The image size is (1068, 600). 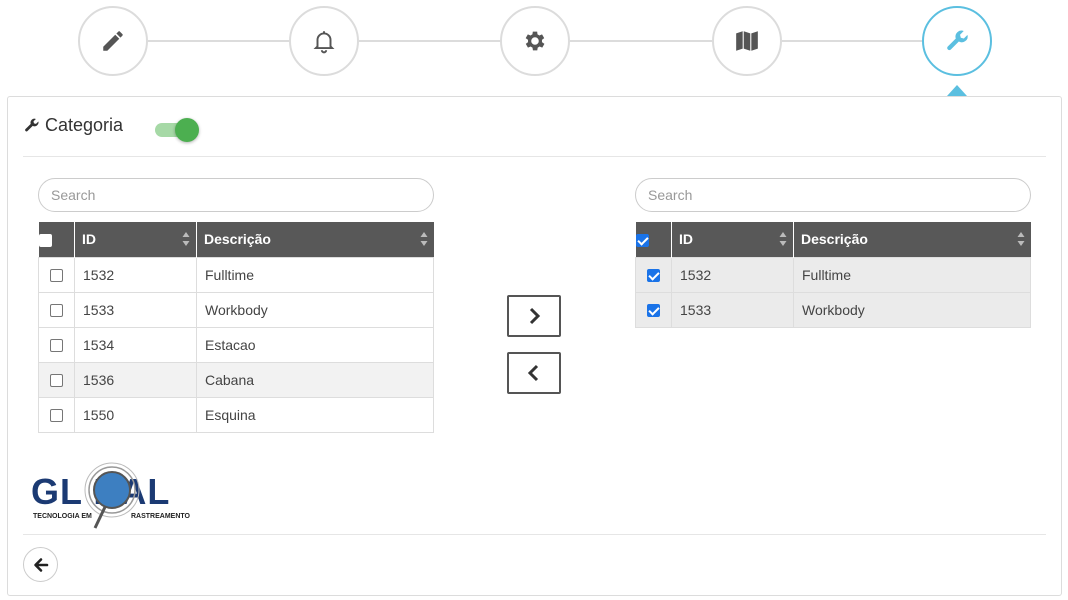 What do you see at coordinates (315, 414) in the screenshot?
I see `cell-description: Esquina` at bounding box center [315, 414].